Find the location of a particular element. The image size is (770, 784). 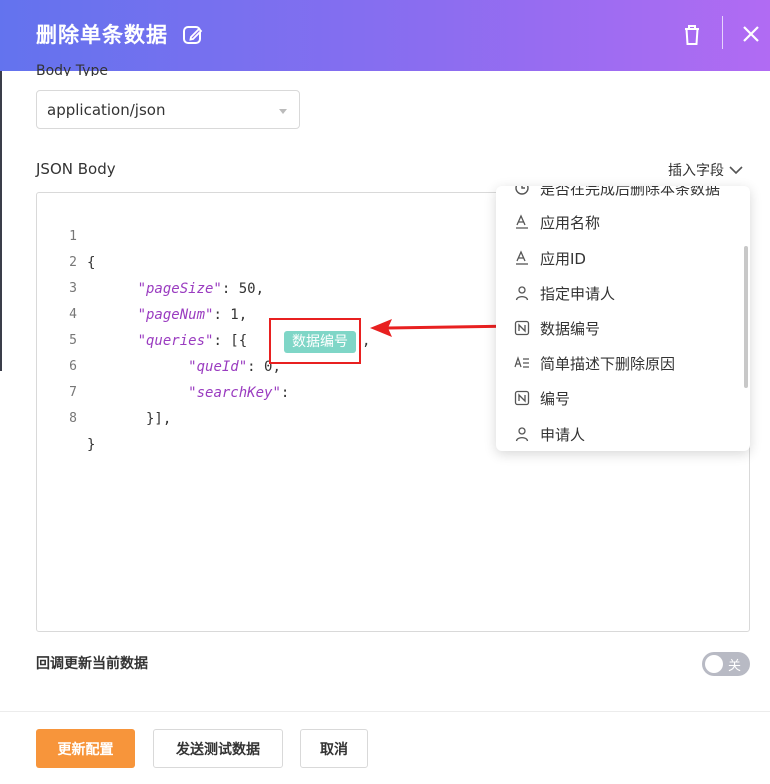

body-type-label: Body Type is located at coordinates (72, 70).